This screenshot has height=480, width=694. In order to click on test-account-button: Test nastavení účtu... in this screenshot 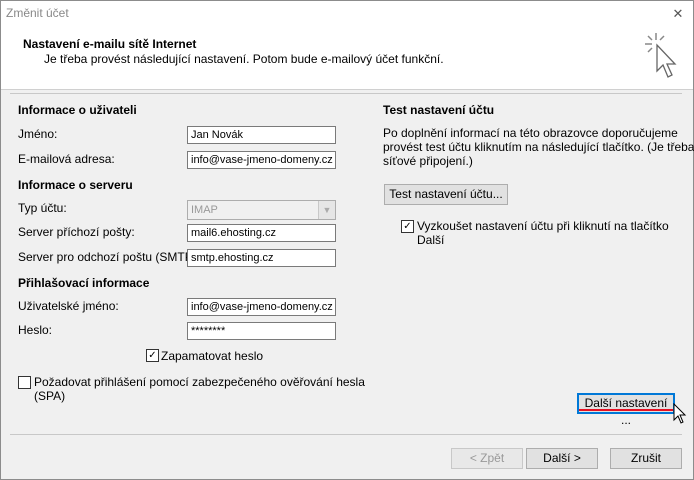, I will do `click(446, 194)`.